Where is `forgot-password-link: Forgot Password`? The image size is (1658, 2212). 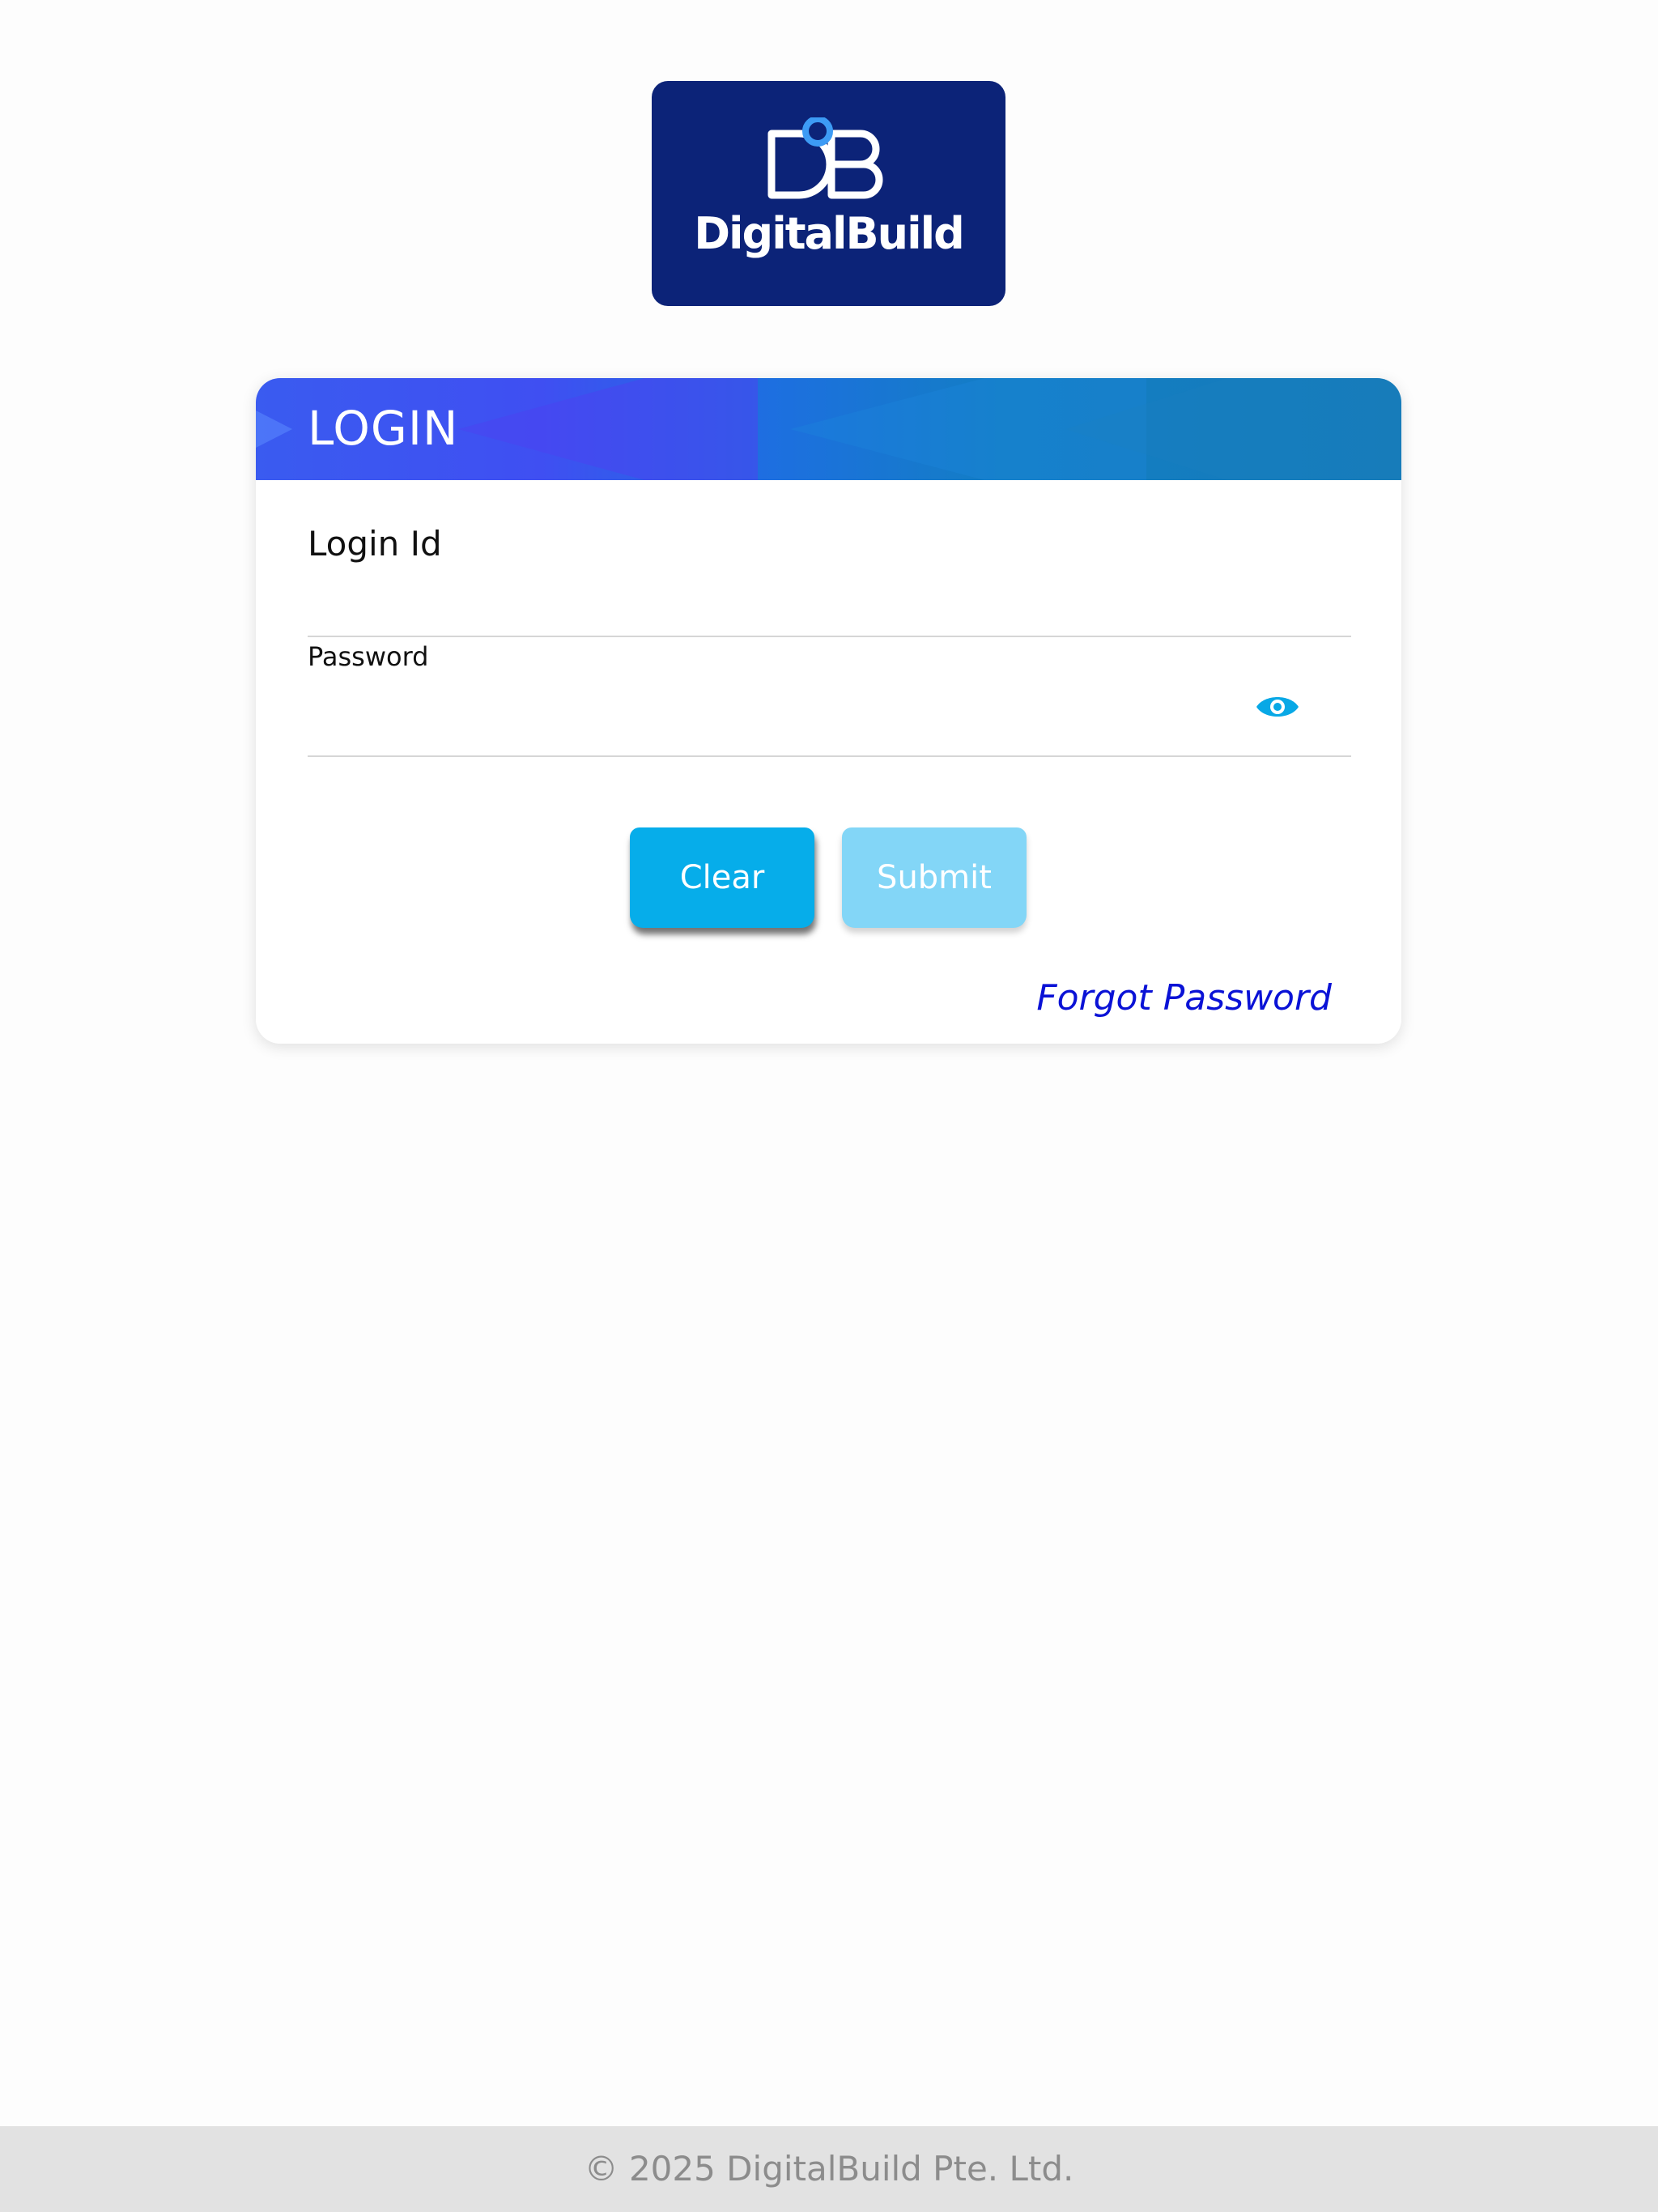 forgot-password-link: Forgot Password is located at coordinates (1184, 998).